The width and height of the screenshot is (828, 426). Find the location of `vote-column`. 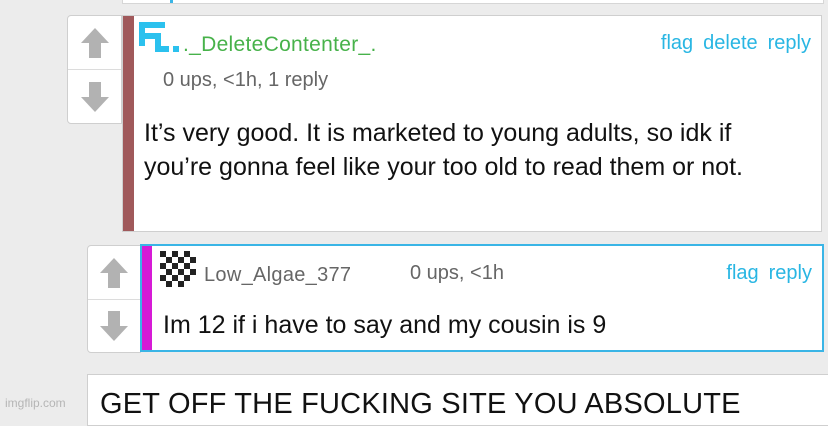

vote-column is located at coordinates (94, 69).